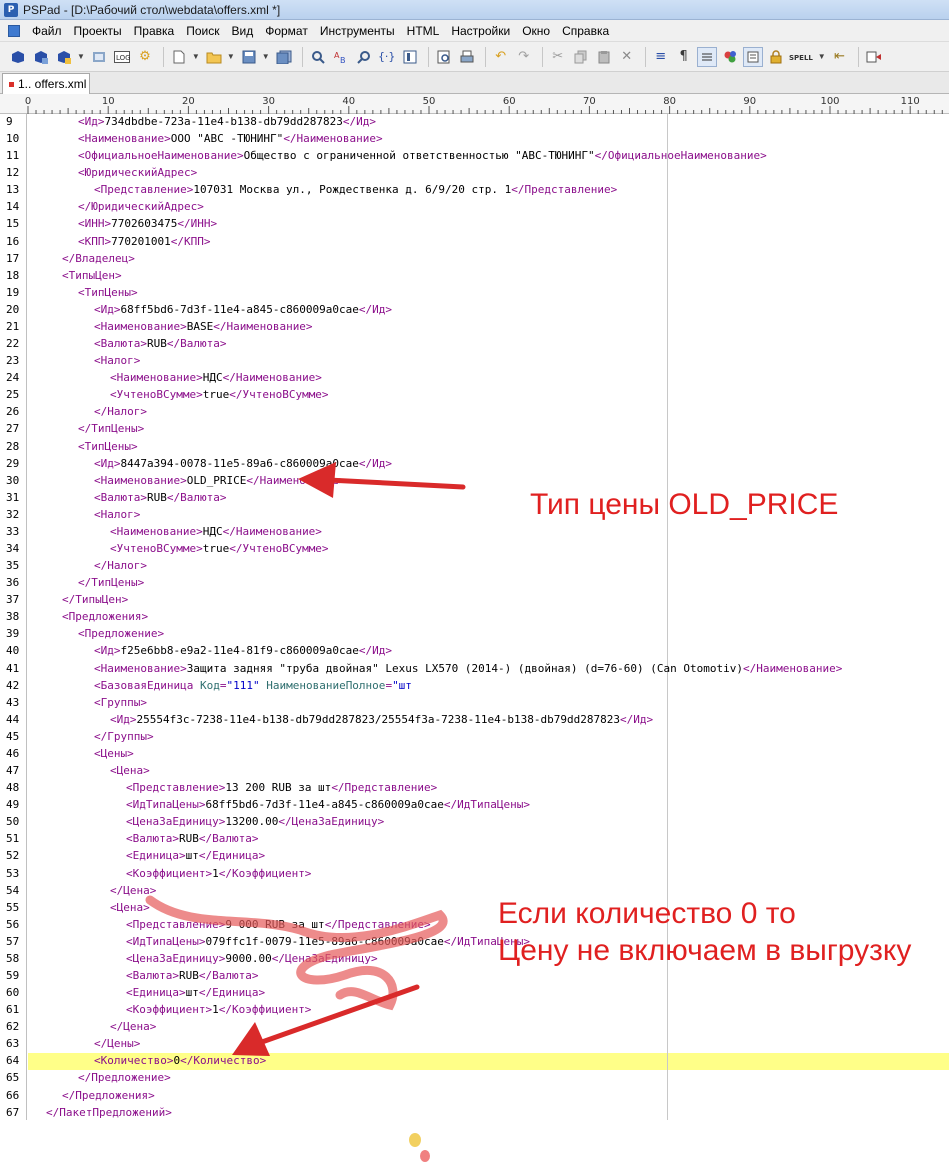  I want to click on code-line: 47 <Цена>, so click(474, 771).